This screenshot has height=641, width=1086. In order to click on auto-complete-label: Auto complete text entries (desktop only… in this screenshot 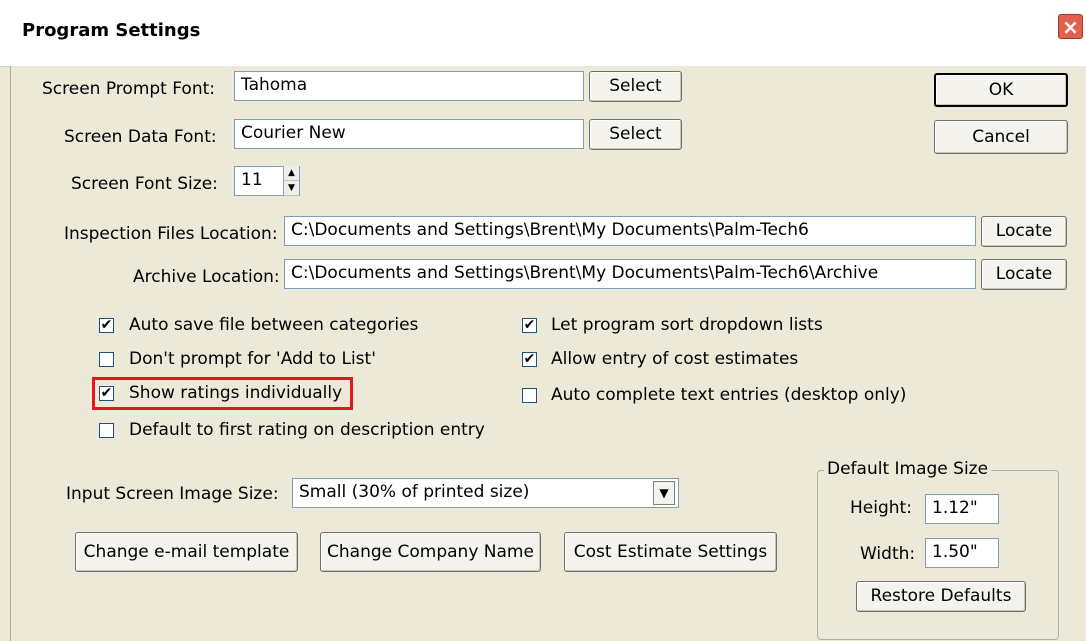, I will do `click(729, 395)`.